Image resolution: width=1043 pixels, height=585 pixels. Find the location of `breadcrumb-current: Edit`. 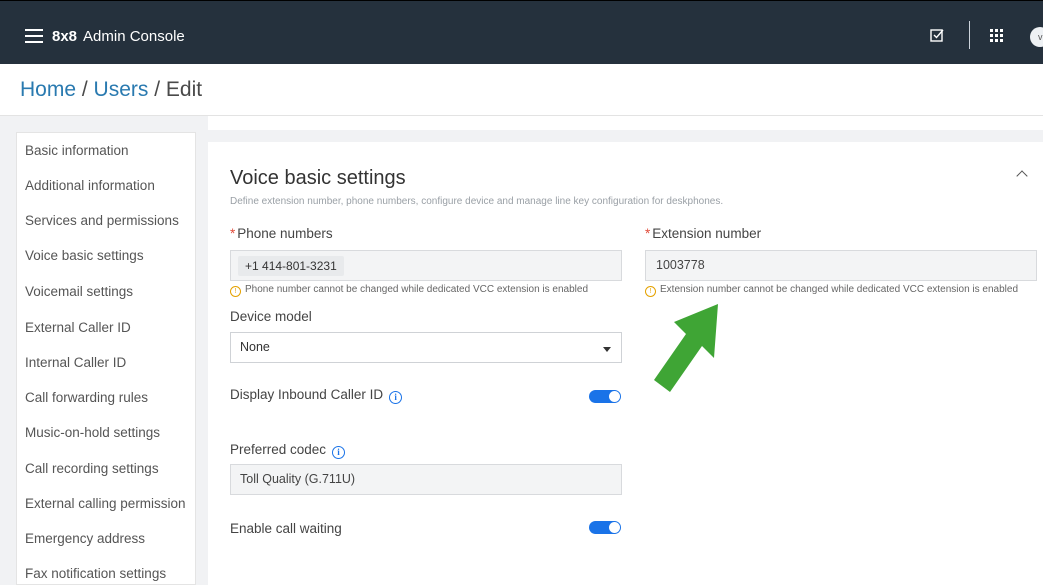

breadcrumb-current: Edit is located at coordinates (184, 89).